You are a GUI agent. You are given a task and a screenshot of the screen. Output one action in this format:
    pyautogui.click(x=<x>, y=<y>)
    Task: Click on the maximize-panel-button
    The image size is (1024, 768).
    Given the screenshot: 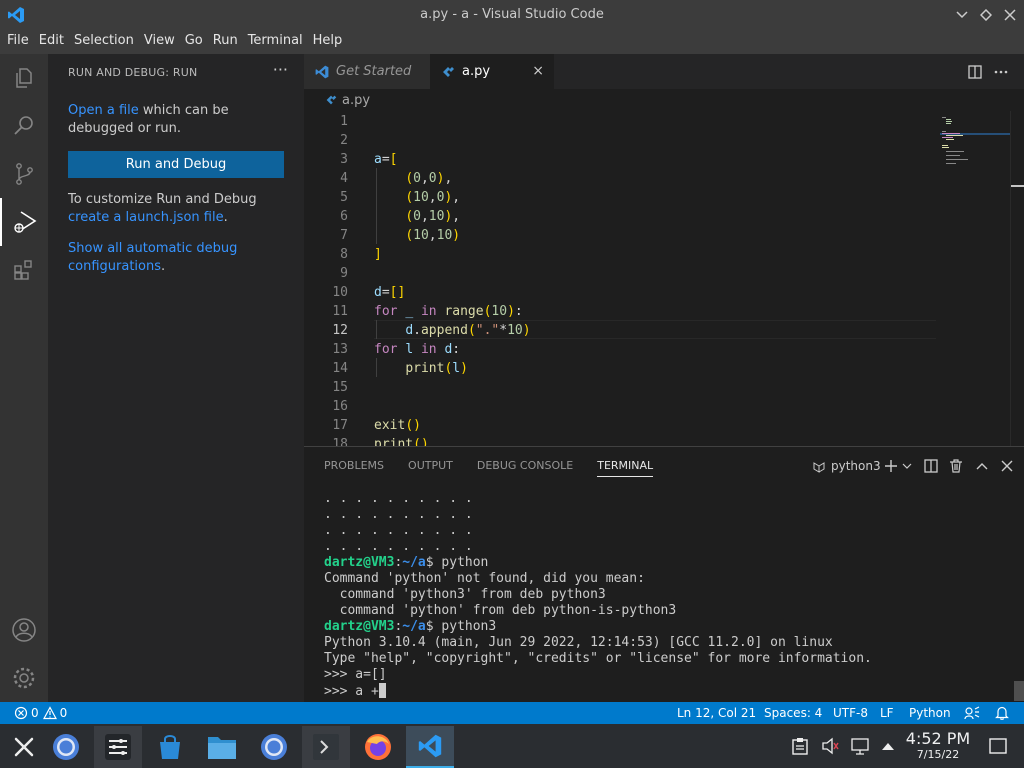 What is the action you would take?
    pyautogui.click(x=982, y=466)
    